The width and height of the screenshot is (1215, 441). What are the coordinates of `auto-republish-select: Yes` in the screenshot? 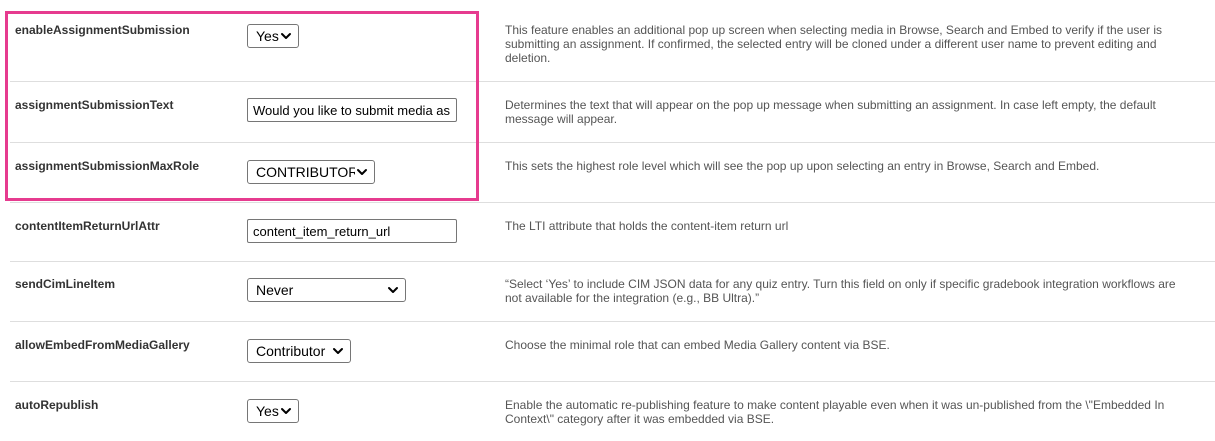 It's located at (273, 411).